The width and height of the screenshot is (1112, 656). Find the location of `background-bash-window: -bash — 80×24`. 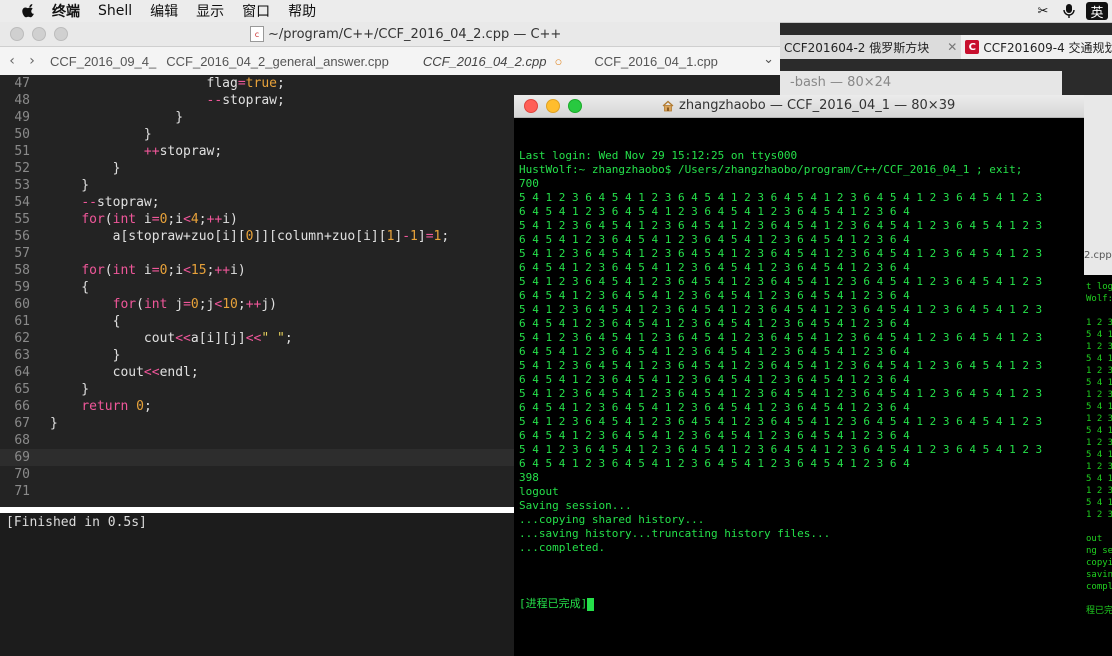

background-bash-window: -bash — 80×24 is located at coordinates (921, 83).